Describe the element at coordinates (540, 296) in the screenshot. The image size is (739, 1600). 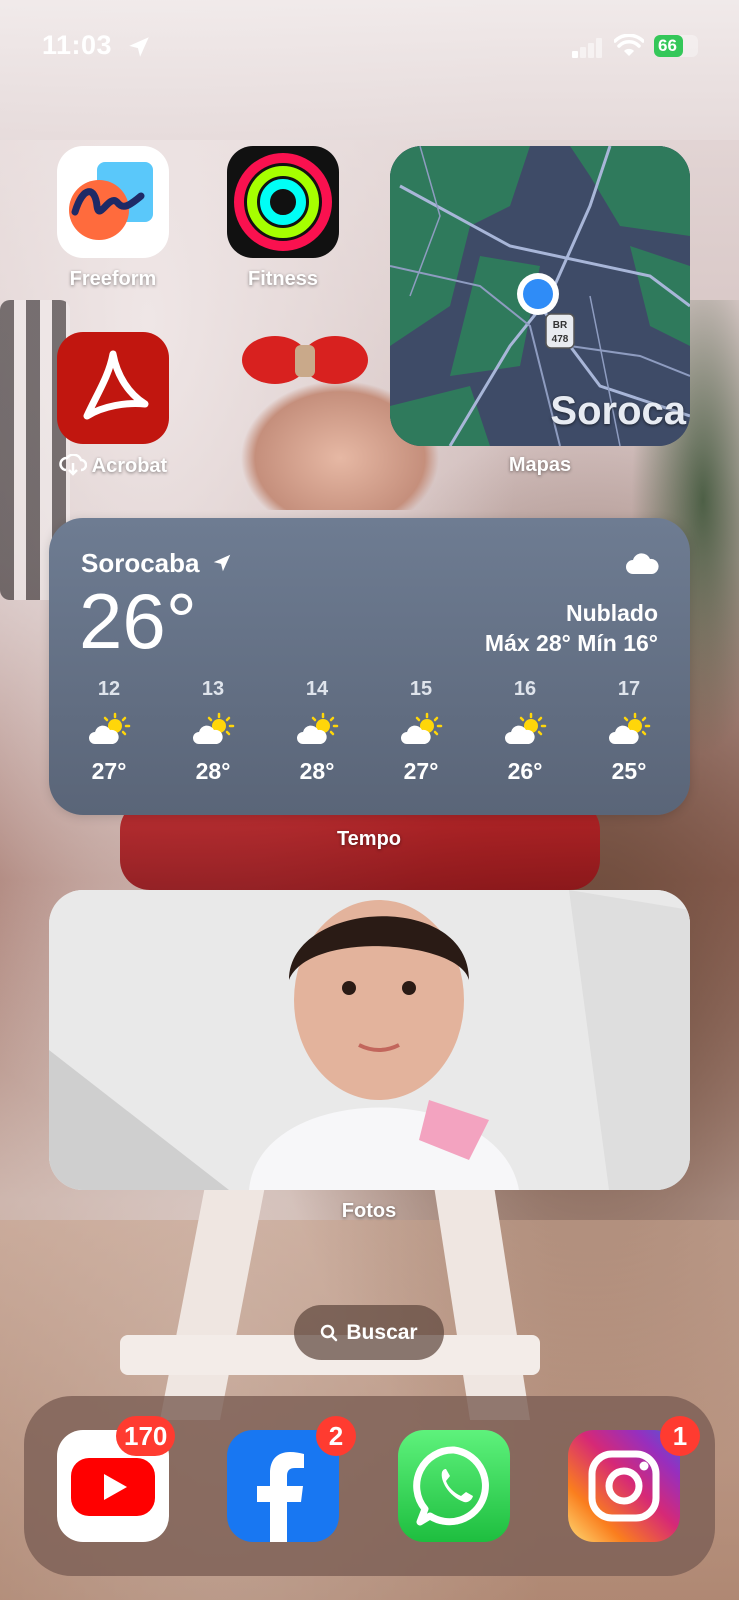
I see `maps-widget: BR 478 Soroca` at that location.